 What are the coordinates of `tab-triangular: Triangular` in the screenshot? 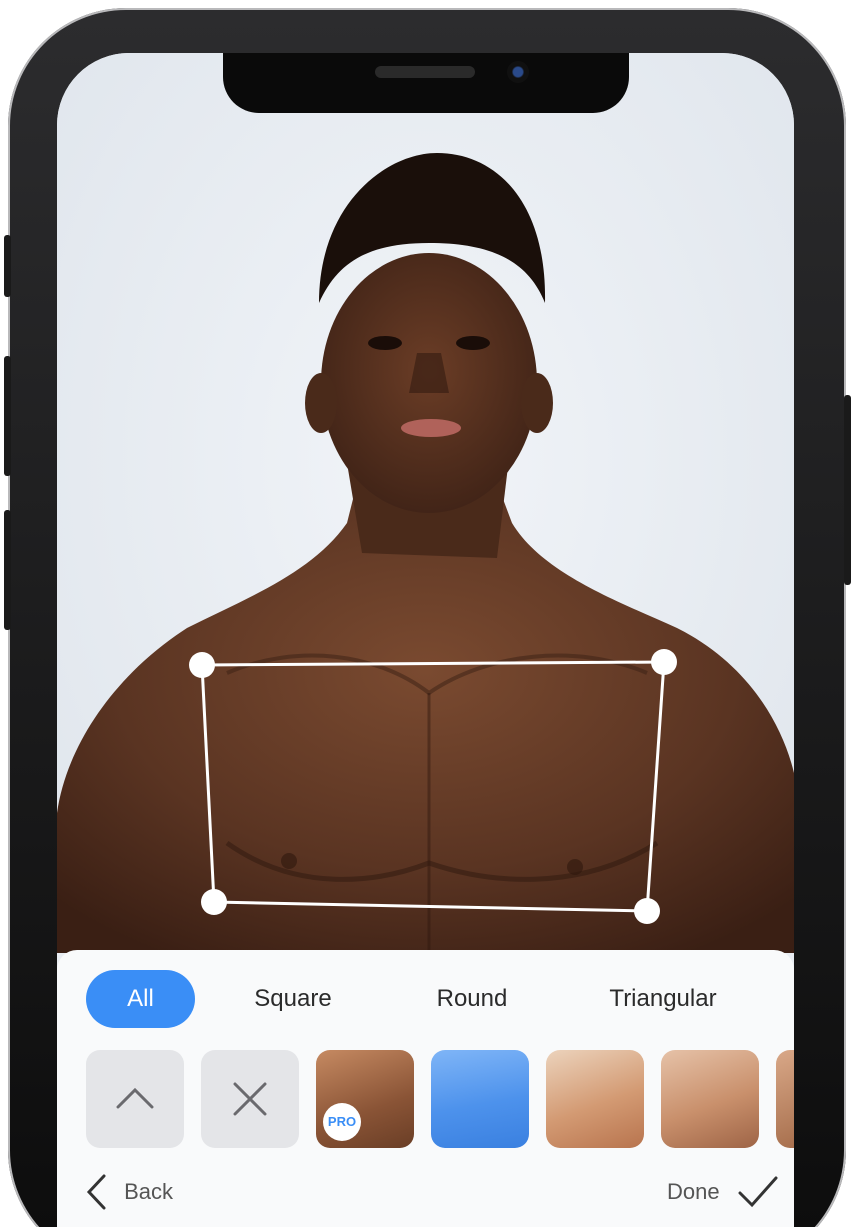 It's located at (663, 999).